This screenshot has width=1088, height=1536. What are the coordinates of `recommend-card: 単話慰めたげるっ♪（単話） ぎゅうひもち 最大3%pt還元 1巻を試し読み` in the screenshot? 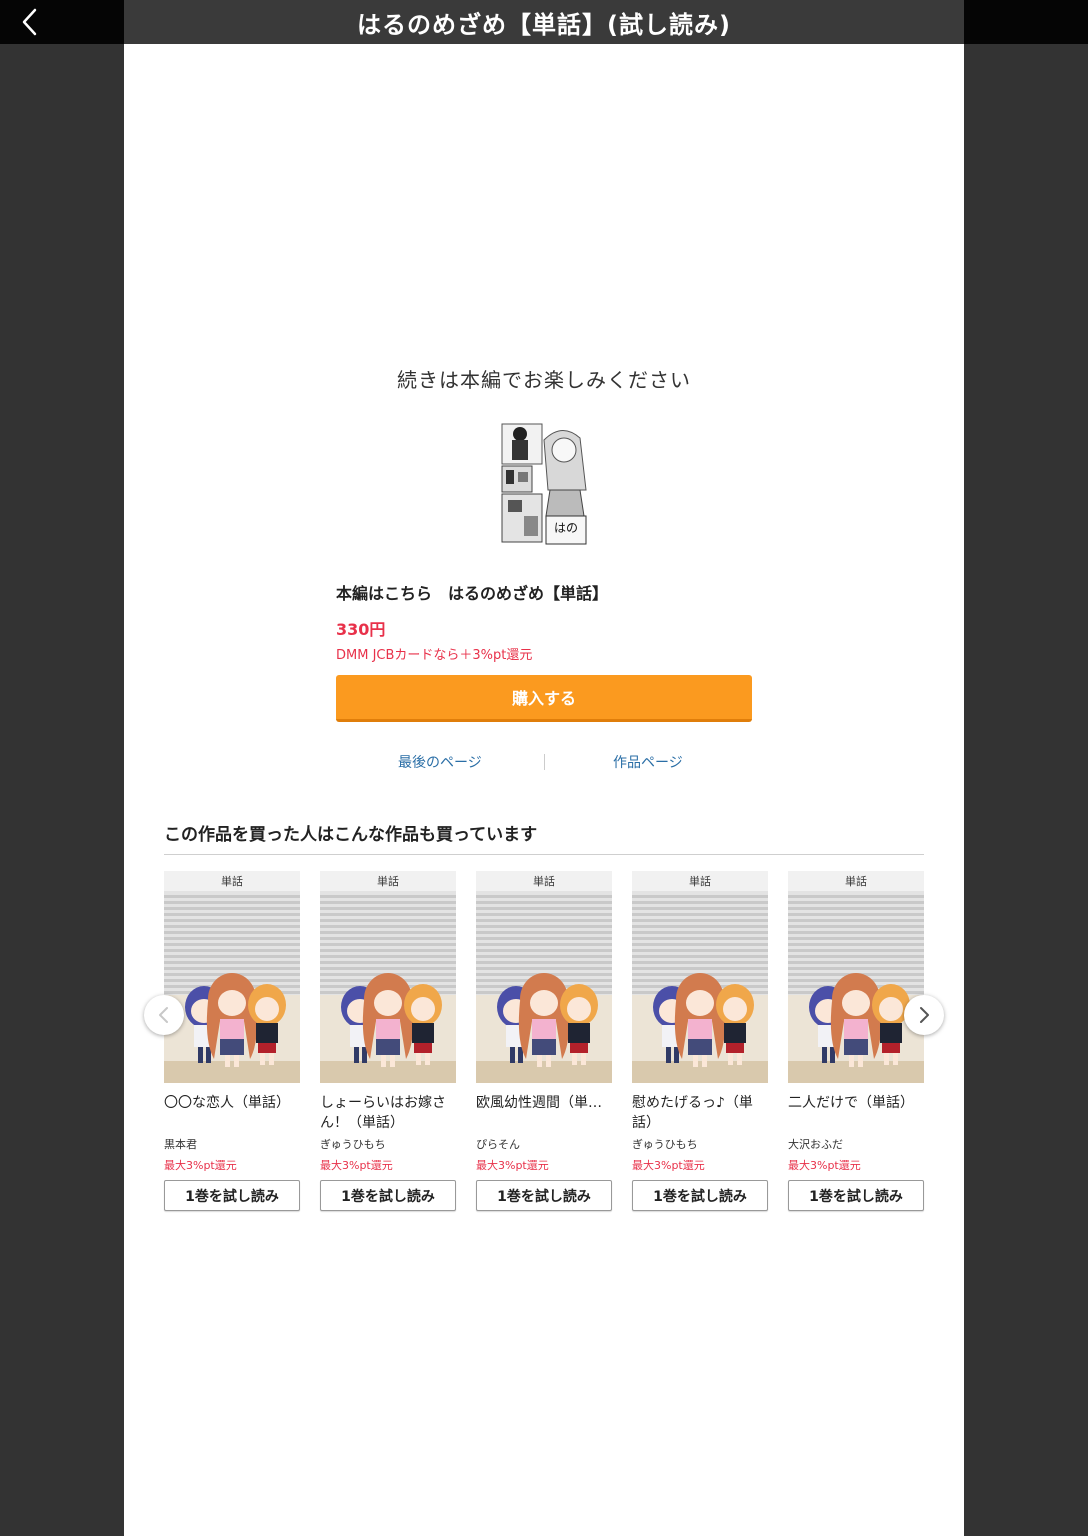 It's located at (700, 1041).